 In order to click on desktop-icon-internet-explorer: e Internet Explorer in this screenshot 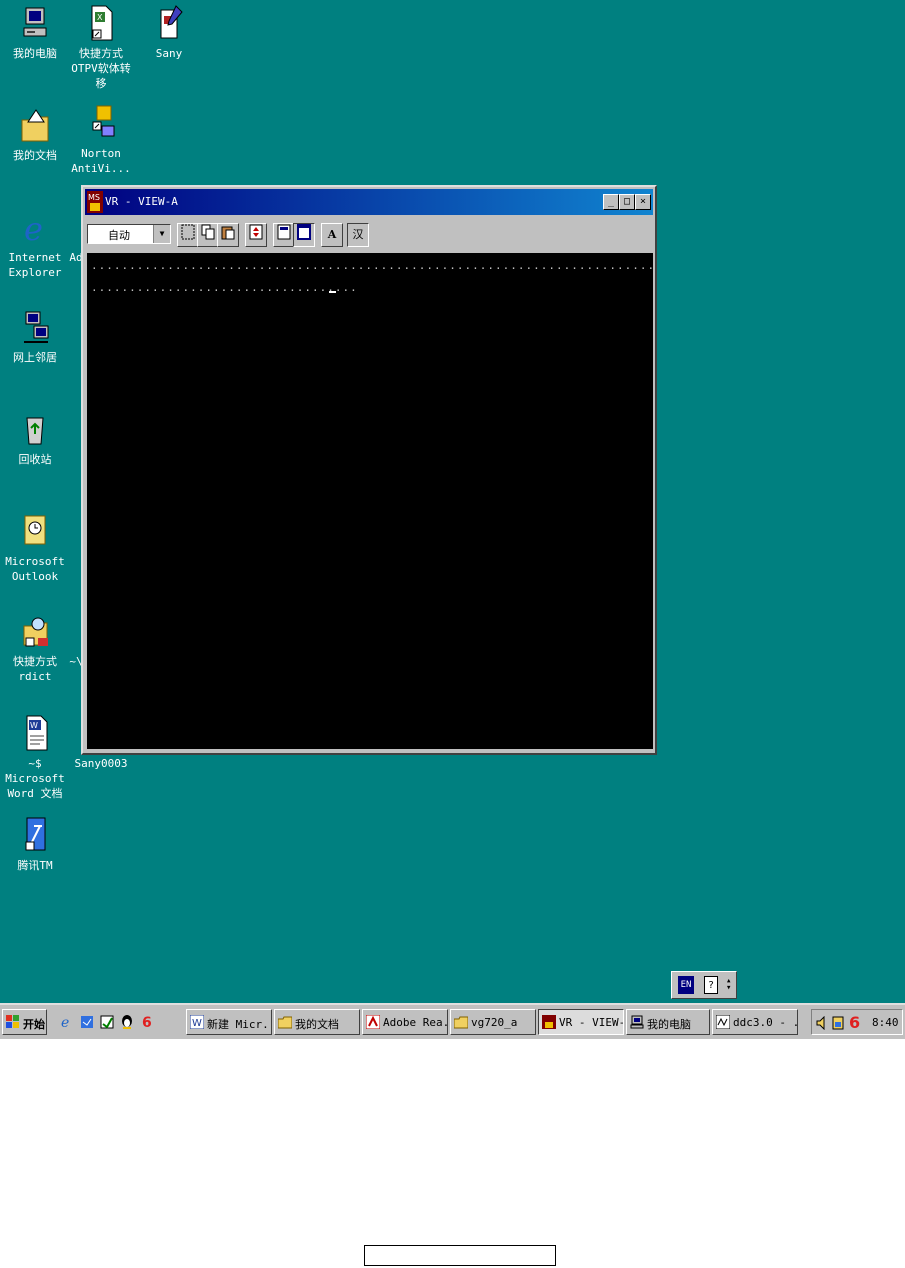, I will do `click(35, 244)`.